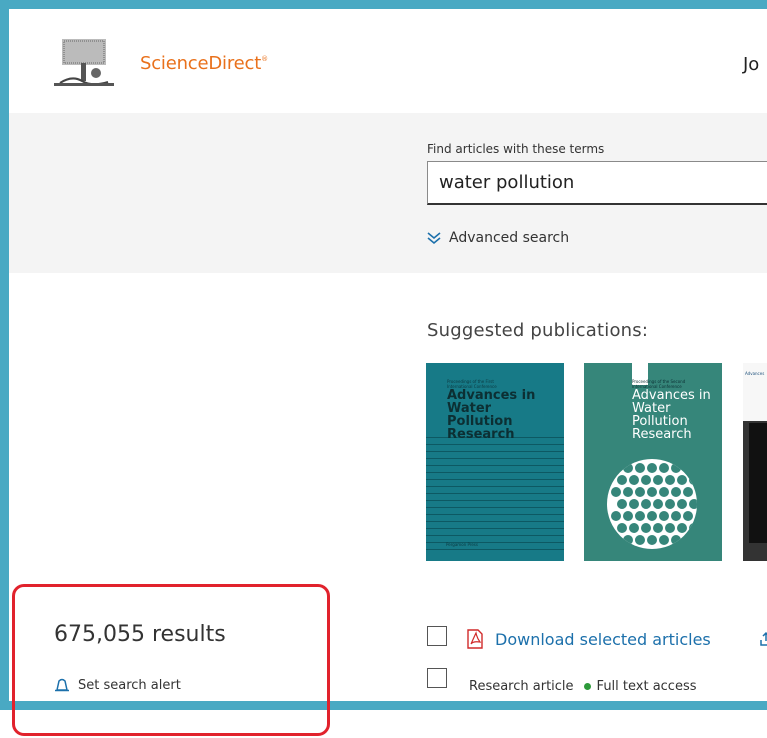 This screenshot has height=738, width=767. I want to click on elsevier-tree-logo-icon, so click(84, 63).